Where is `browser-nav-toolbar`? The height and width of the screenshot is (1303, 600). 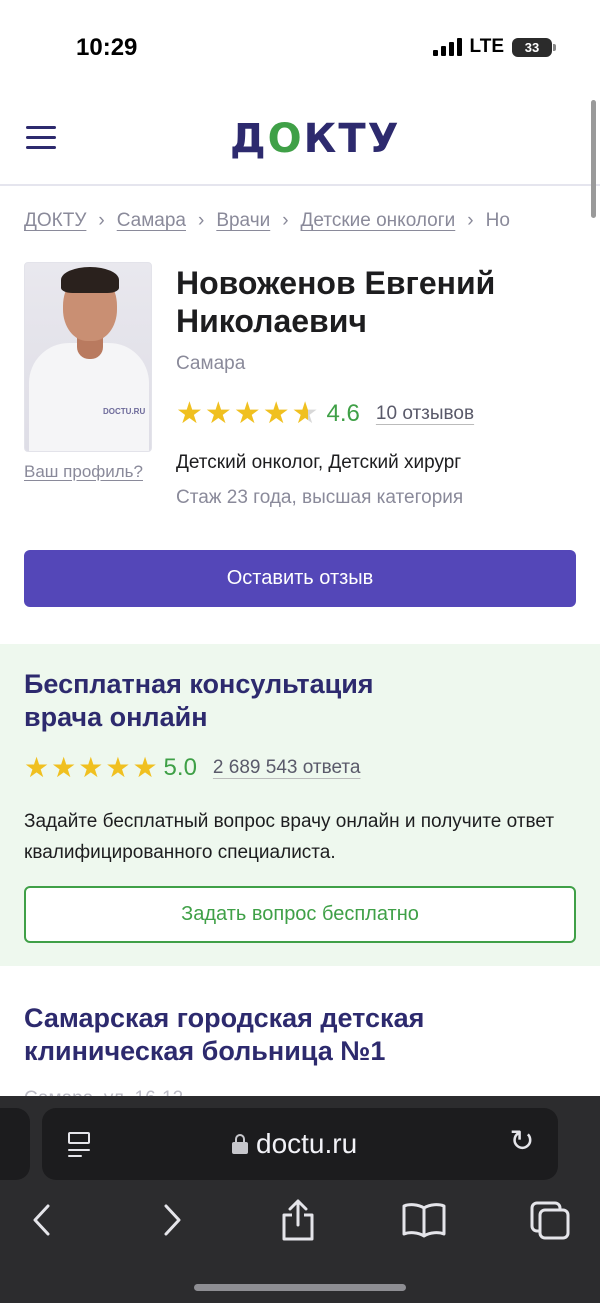
browser-nav-toolbar is located at coordinates (300, 1222).